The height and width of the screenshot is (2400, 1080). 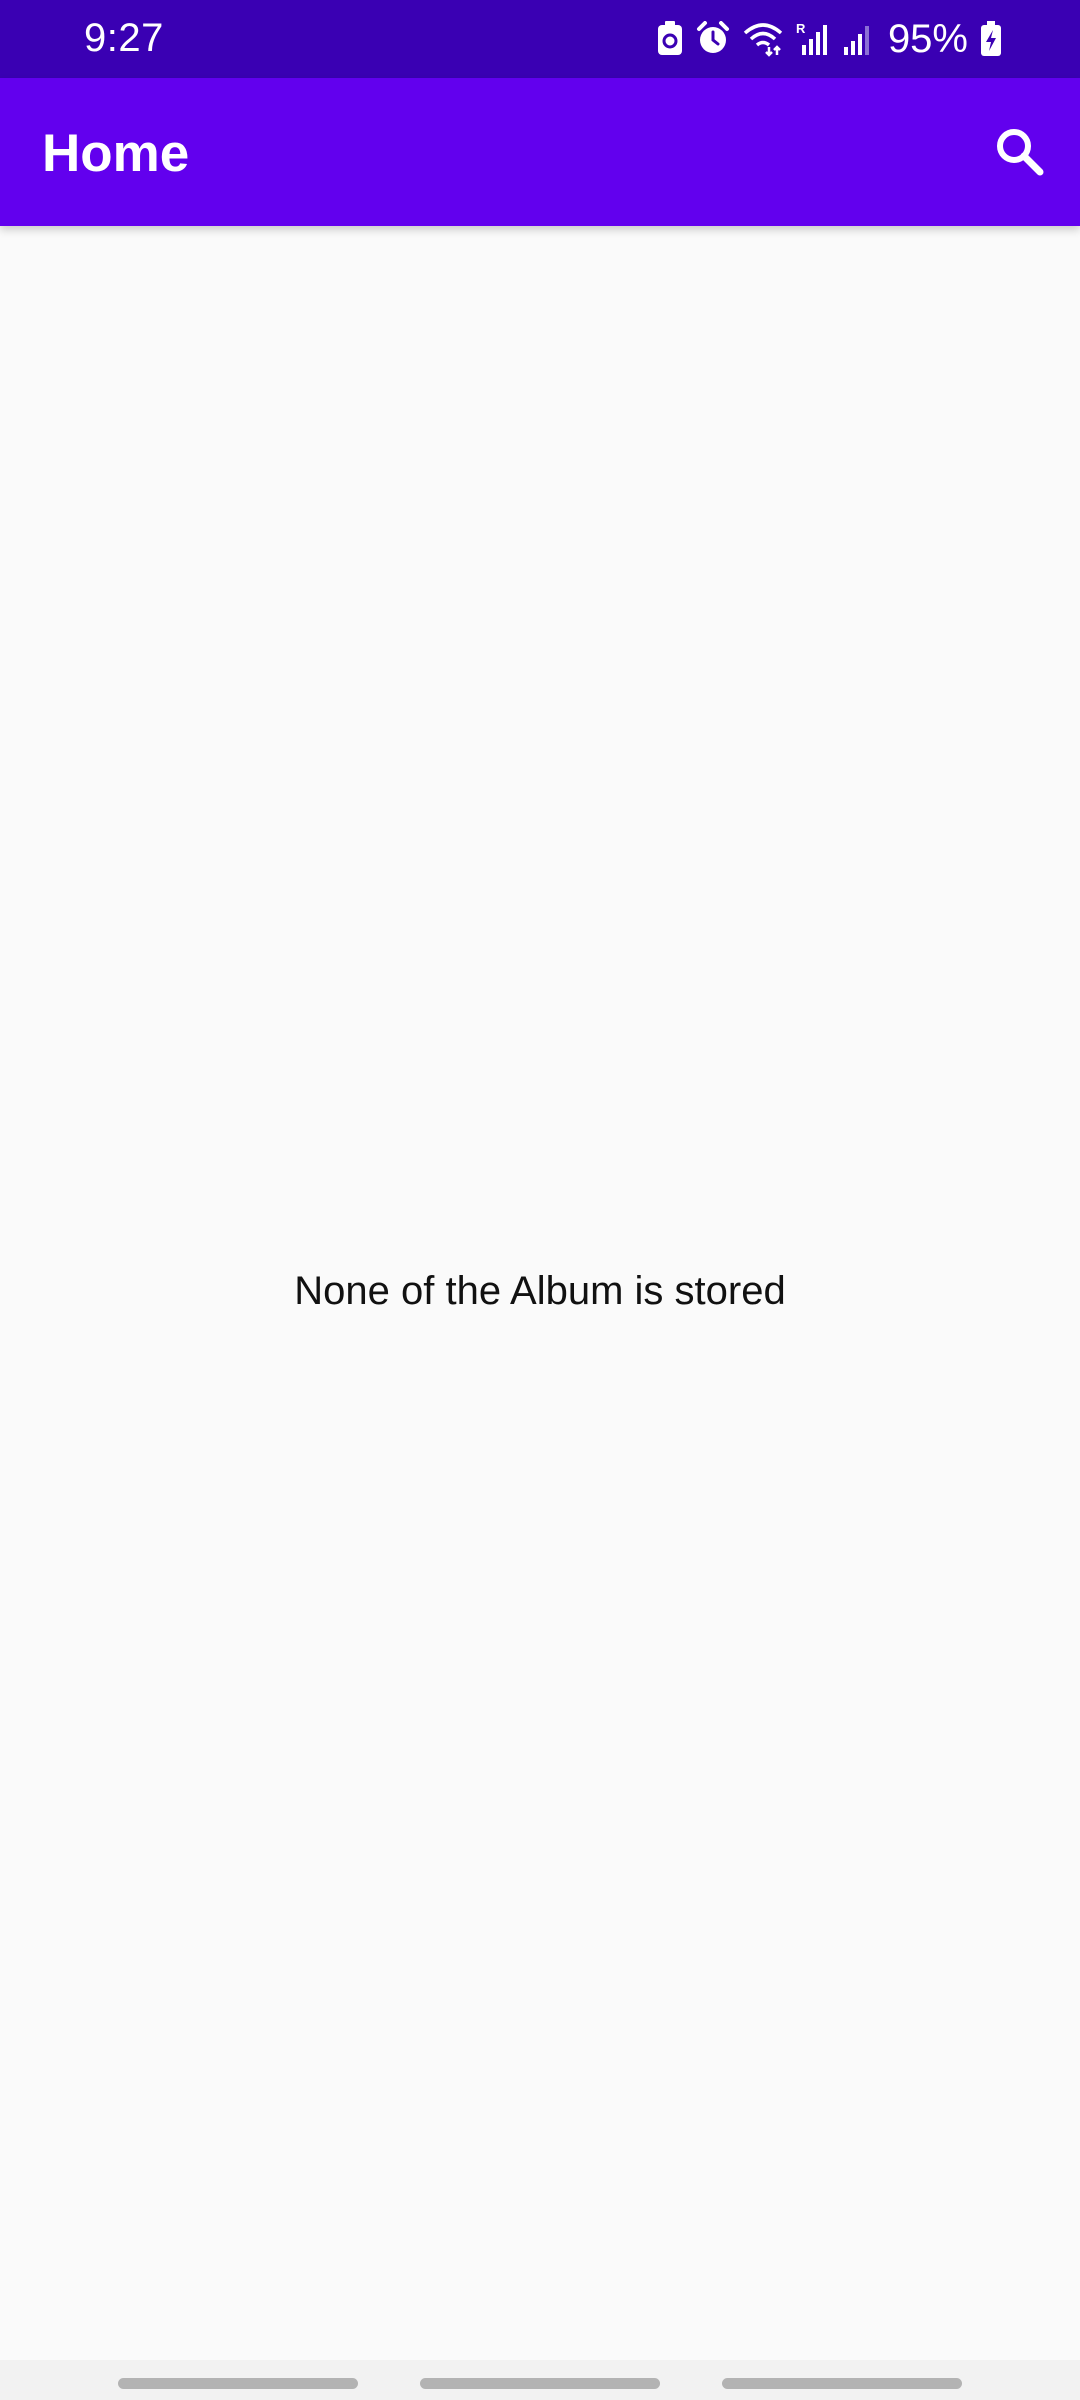 What do you see at coordinates (540, 152) in the screenshot?
I see `app-bar: Home` at bounding box center [540, 152].